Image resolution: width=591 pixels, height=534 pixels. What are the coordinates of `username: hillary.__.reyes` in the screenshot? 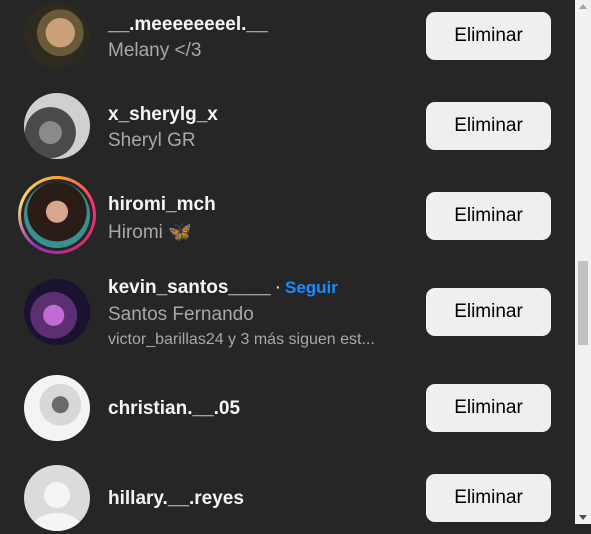 It's located at (176, 499).